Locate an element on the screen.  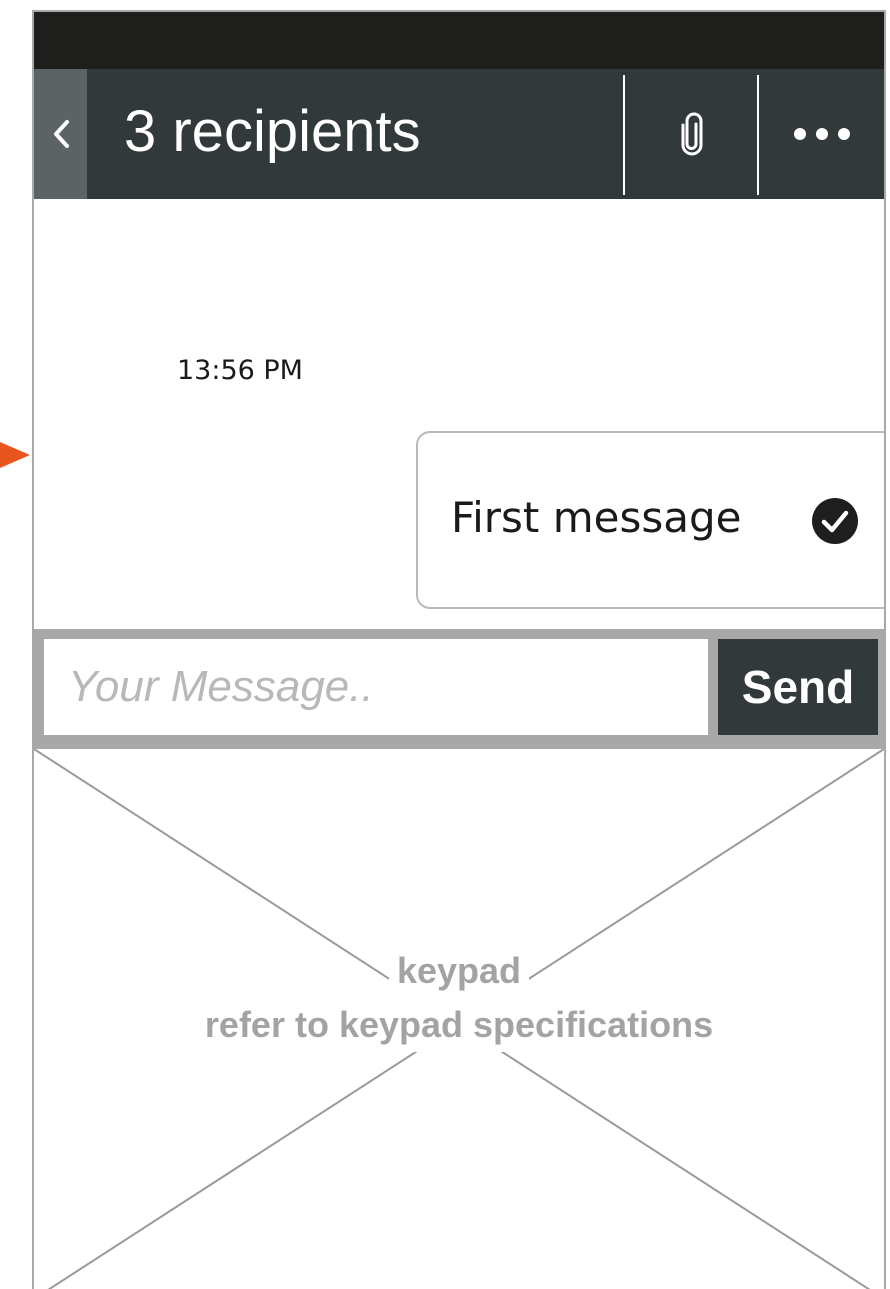
message-timestamp: 13:56 PM is located at coordinates (240, 370).